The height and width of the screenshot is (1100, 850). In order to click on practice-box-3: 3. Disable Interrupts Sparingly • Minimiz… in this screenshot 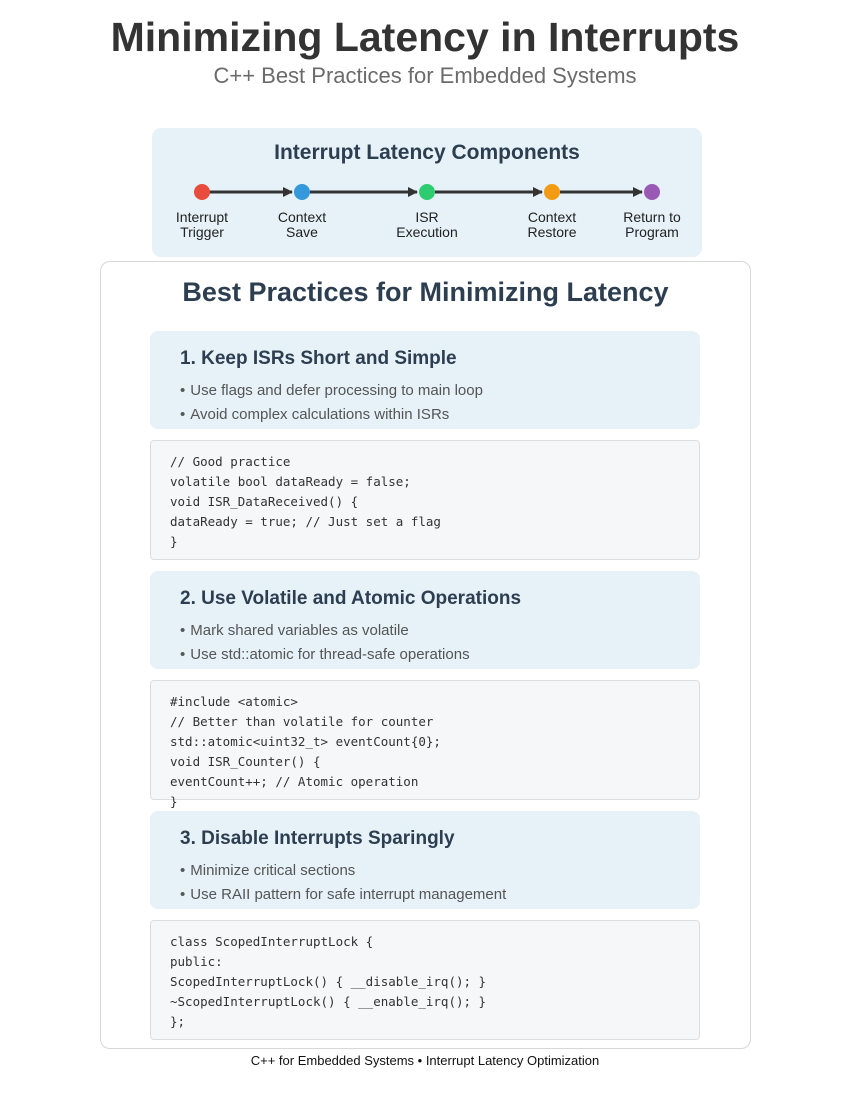, I will do `click(425, 860)`.